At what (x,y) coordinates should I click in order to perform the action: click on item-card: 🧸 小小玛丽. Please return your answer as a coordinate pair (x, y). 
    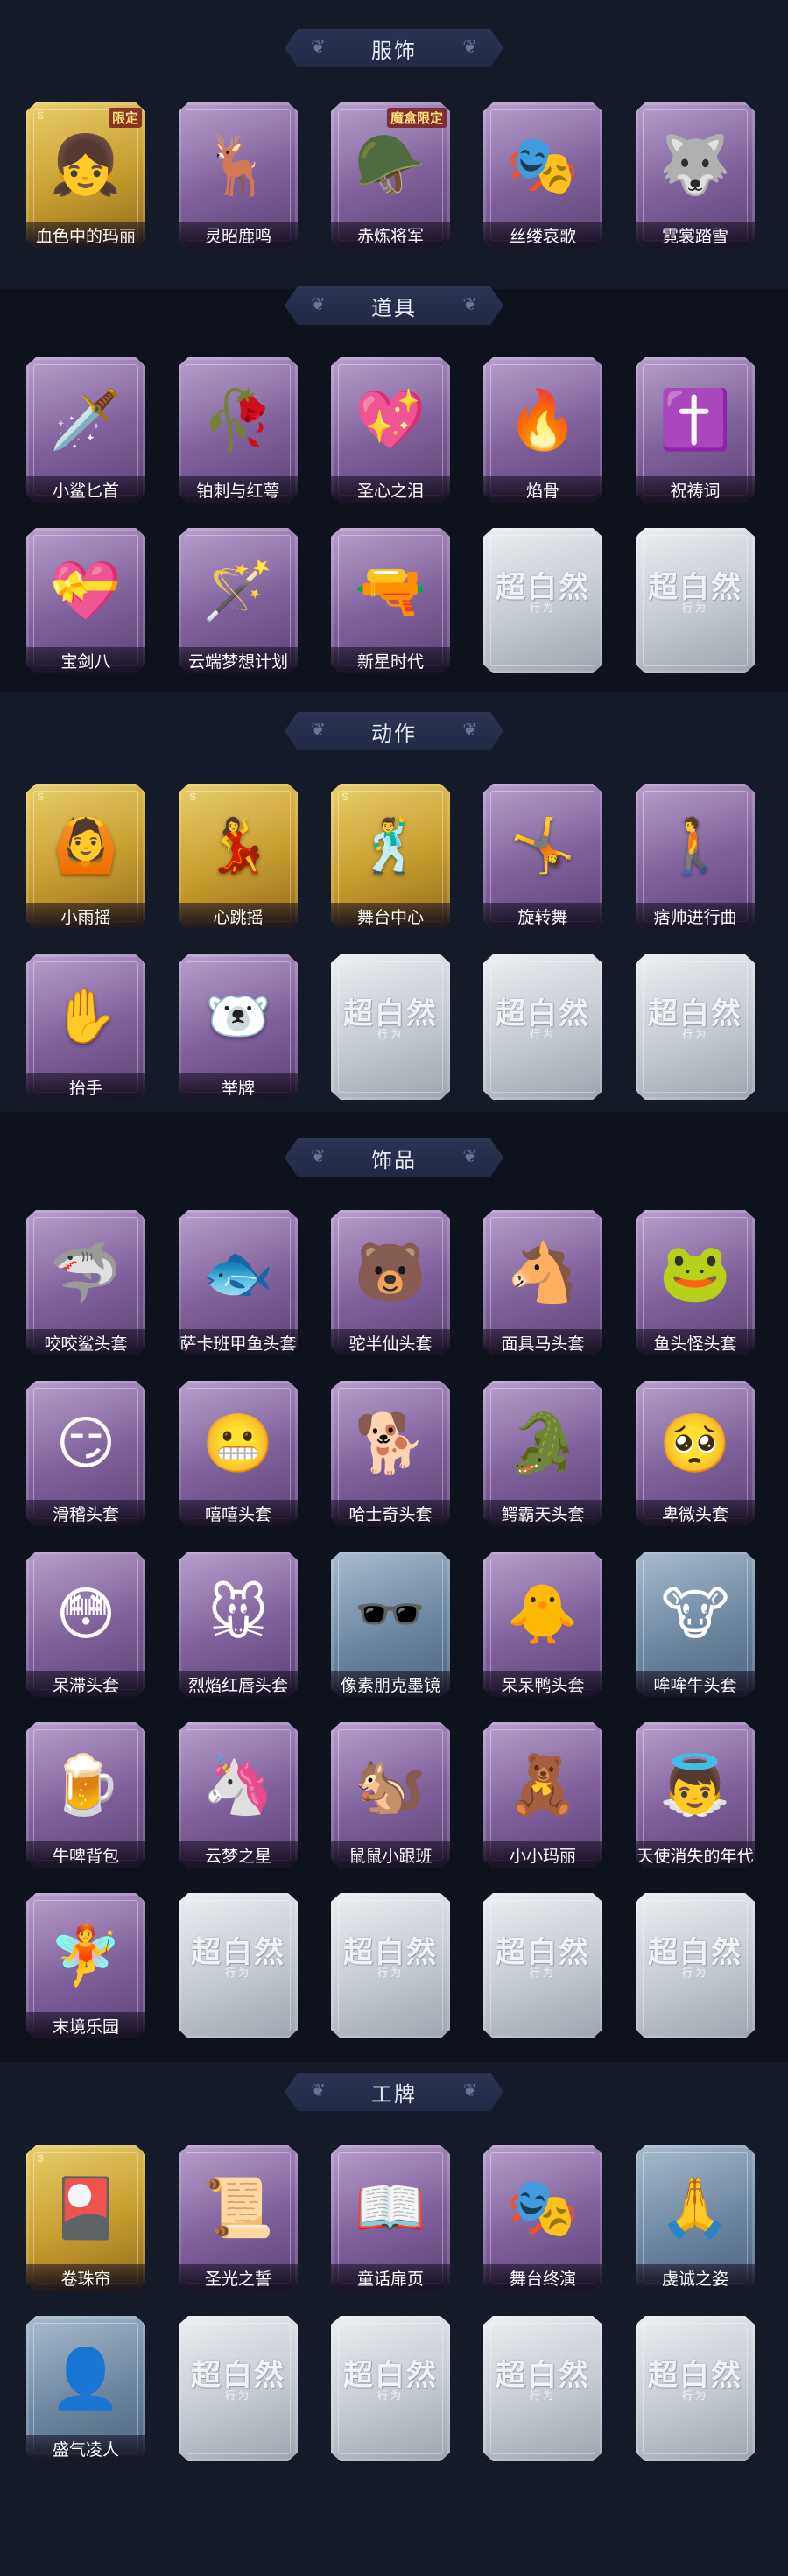
    Looking at the image, I should click on (542, 1795).